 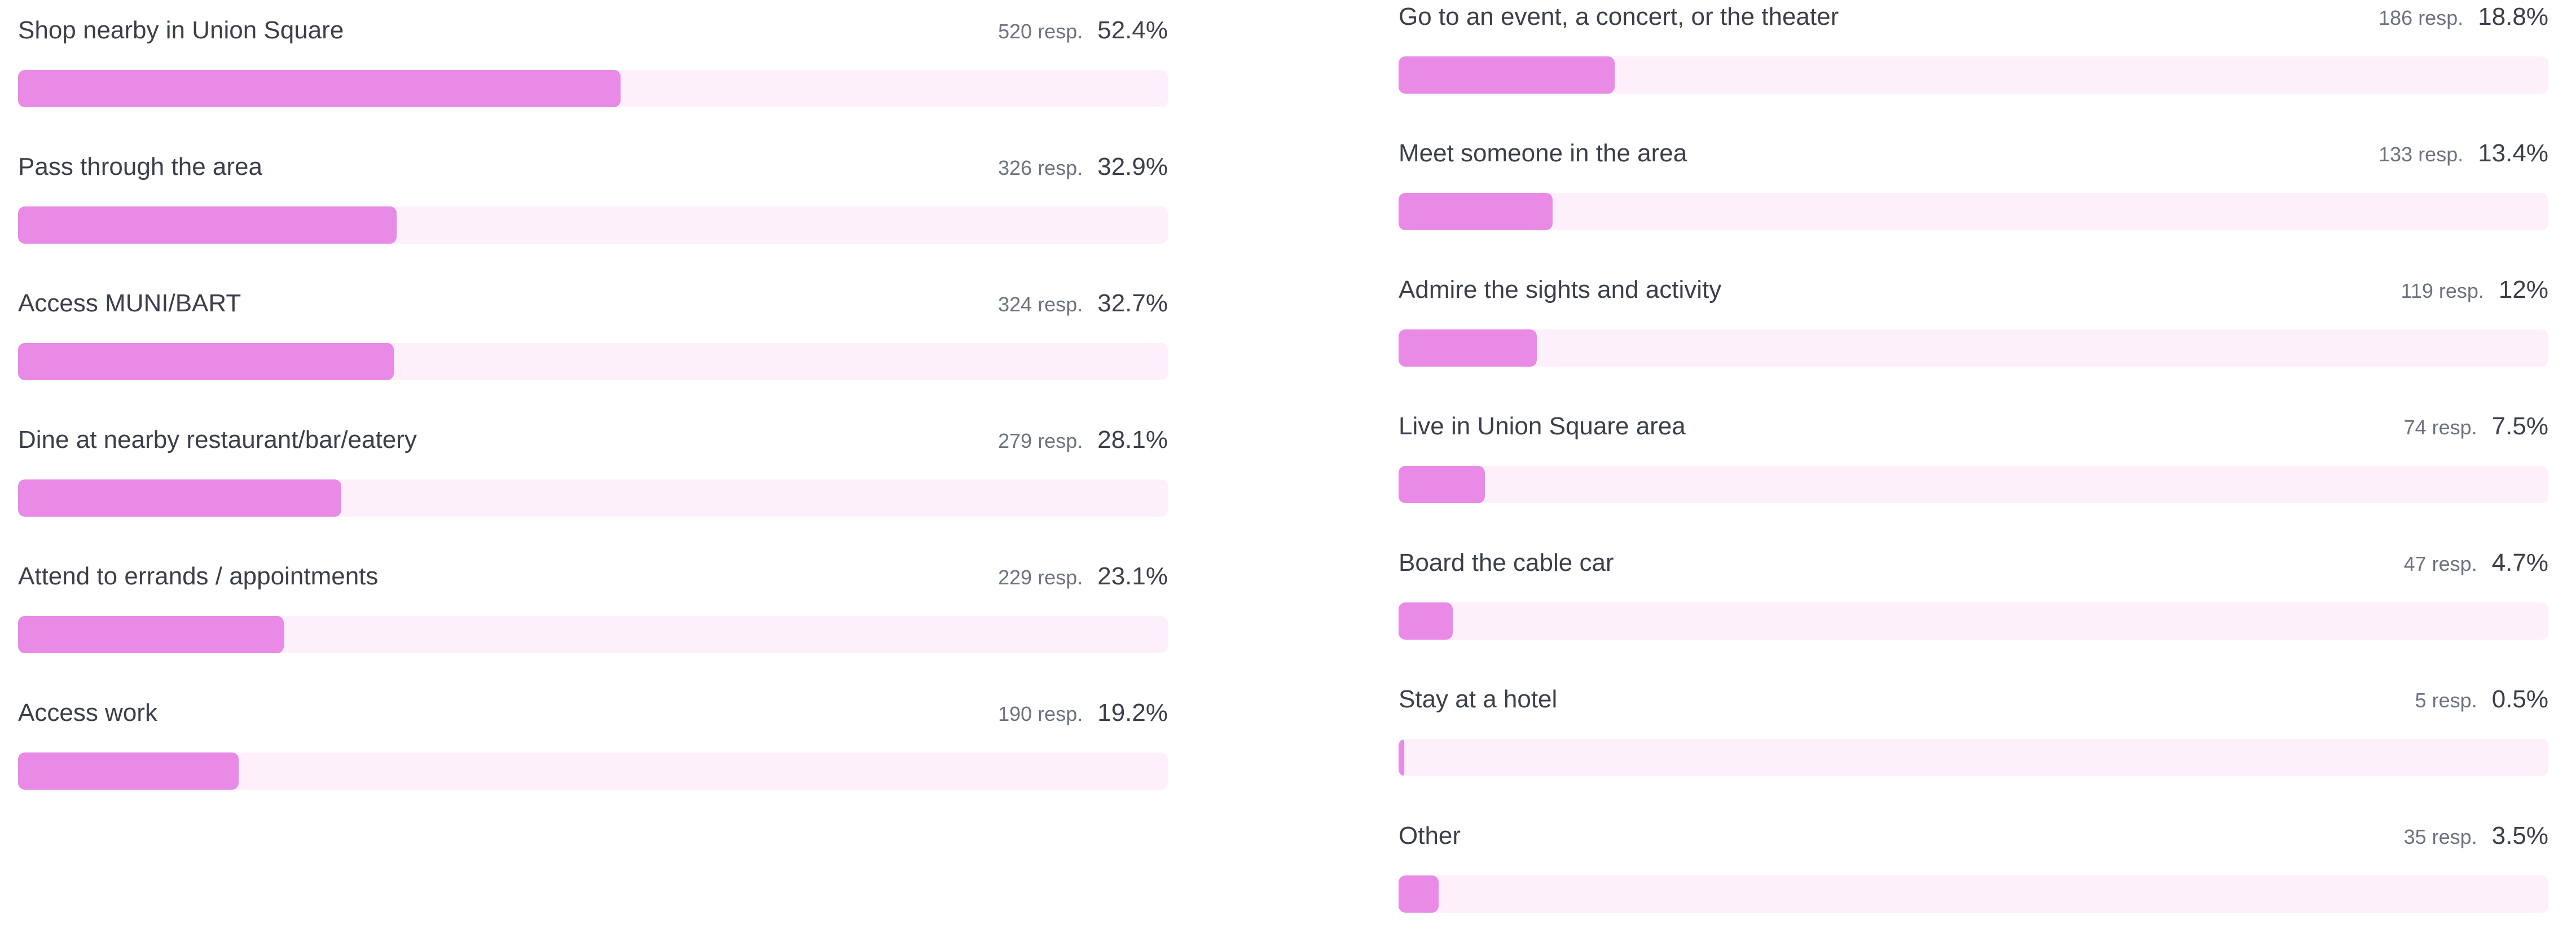 I want to click on response-percent: 13.4%, so click(x=2513, y=153).